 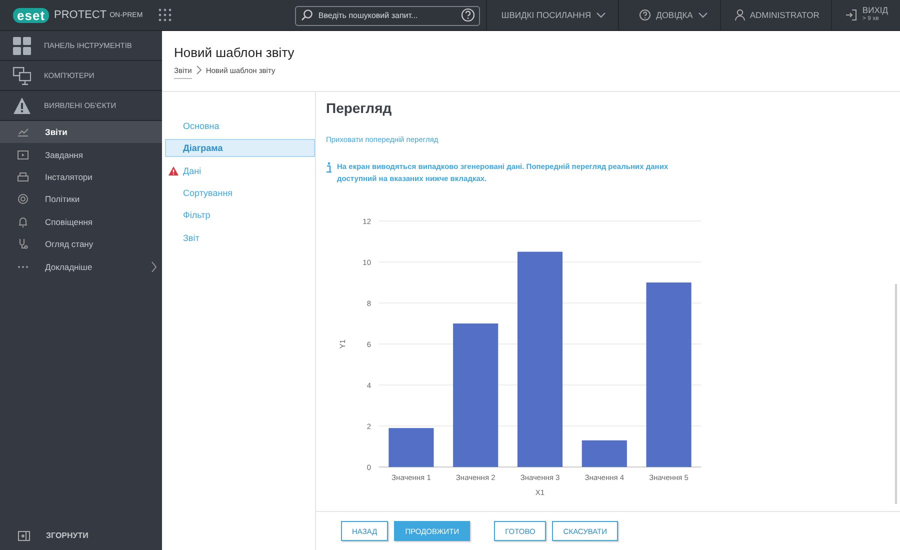 I want to click on sidebar-item: Інсталятори, so click(x=81, y=177).